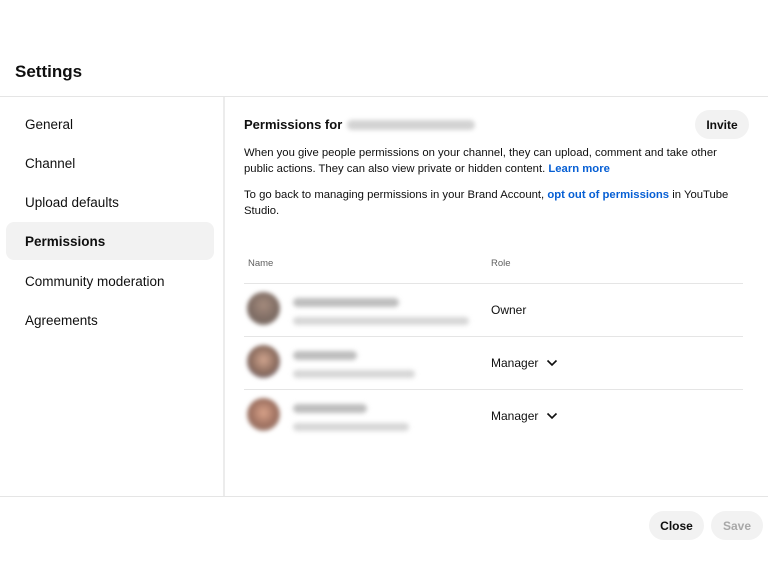  What do you see at coordinates (261, 263) in the screenshot?
I see `column-header-name: Name` at bounding box center [261, 263].